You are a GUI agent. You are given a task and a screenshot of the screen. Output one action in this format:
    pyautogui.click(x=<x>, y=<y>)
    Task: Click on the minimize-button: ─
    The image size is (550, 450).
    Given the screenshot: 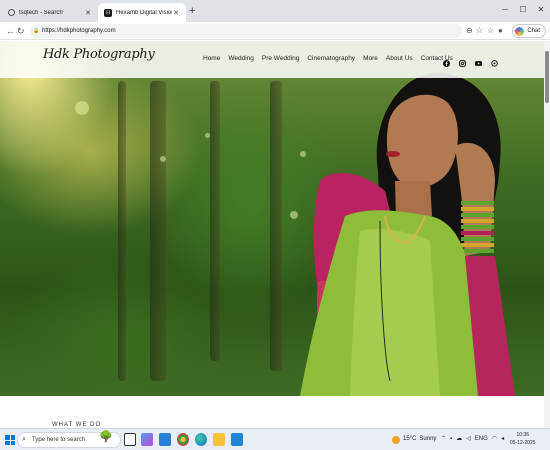 What is the action you would take?
    pyautogui.click(x=505, y=11)
    